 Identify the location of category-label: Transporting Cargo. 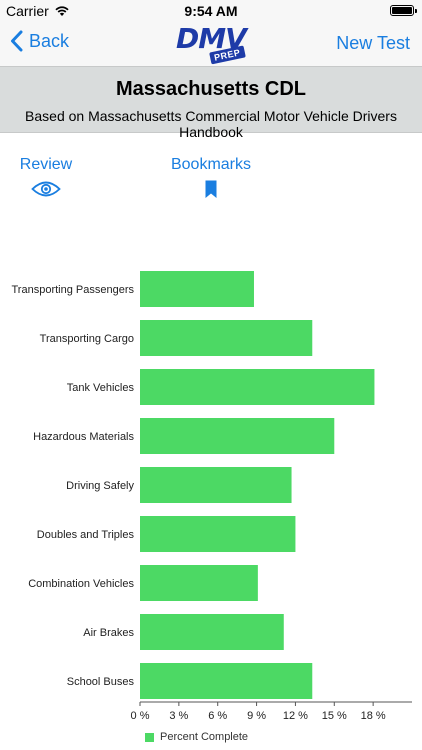
(87, 339).